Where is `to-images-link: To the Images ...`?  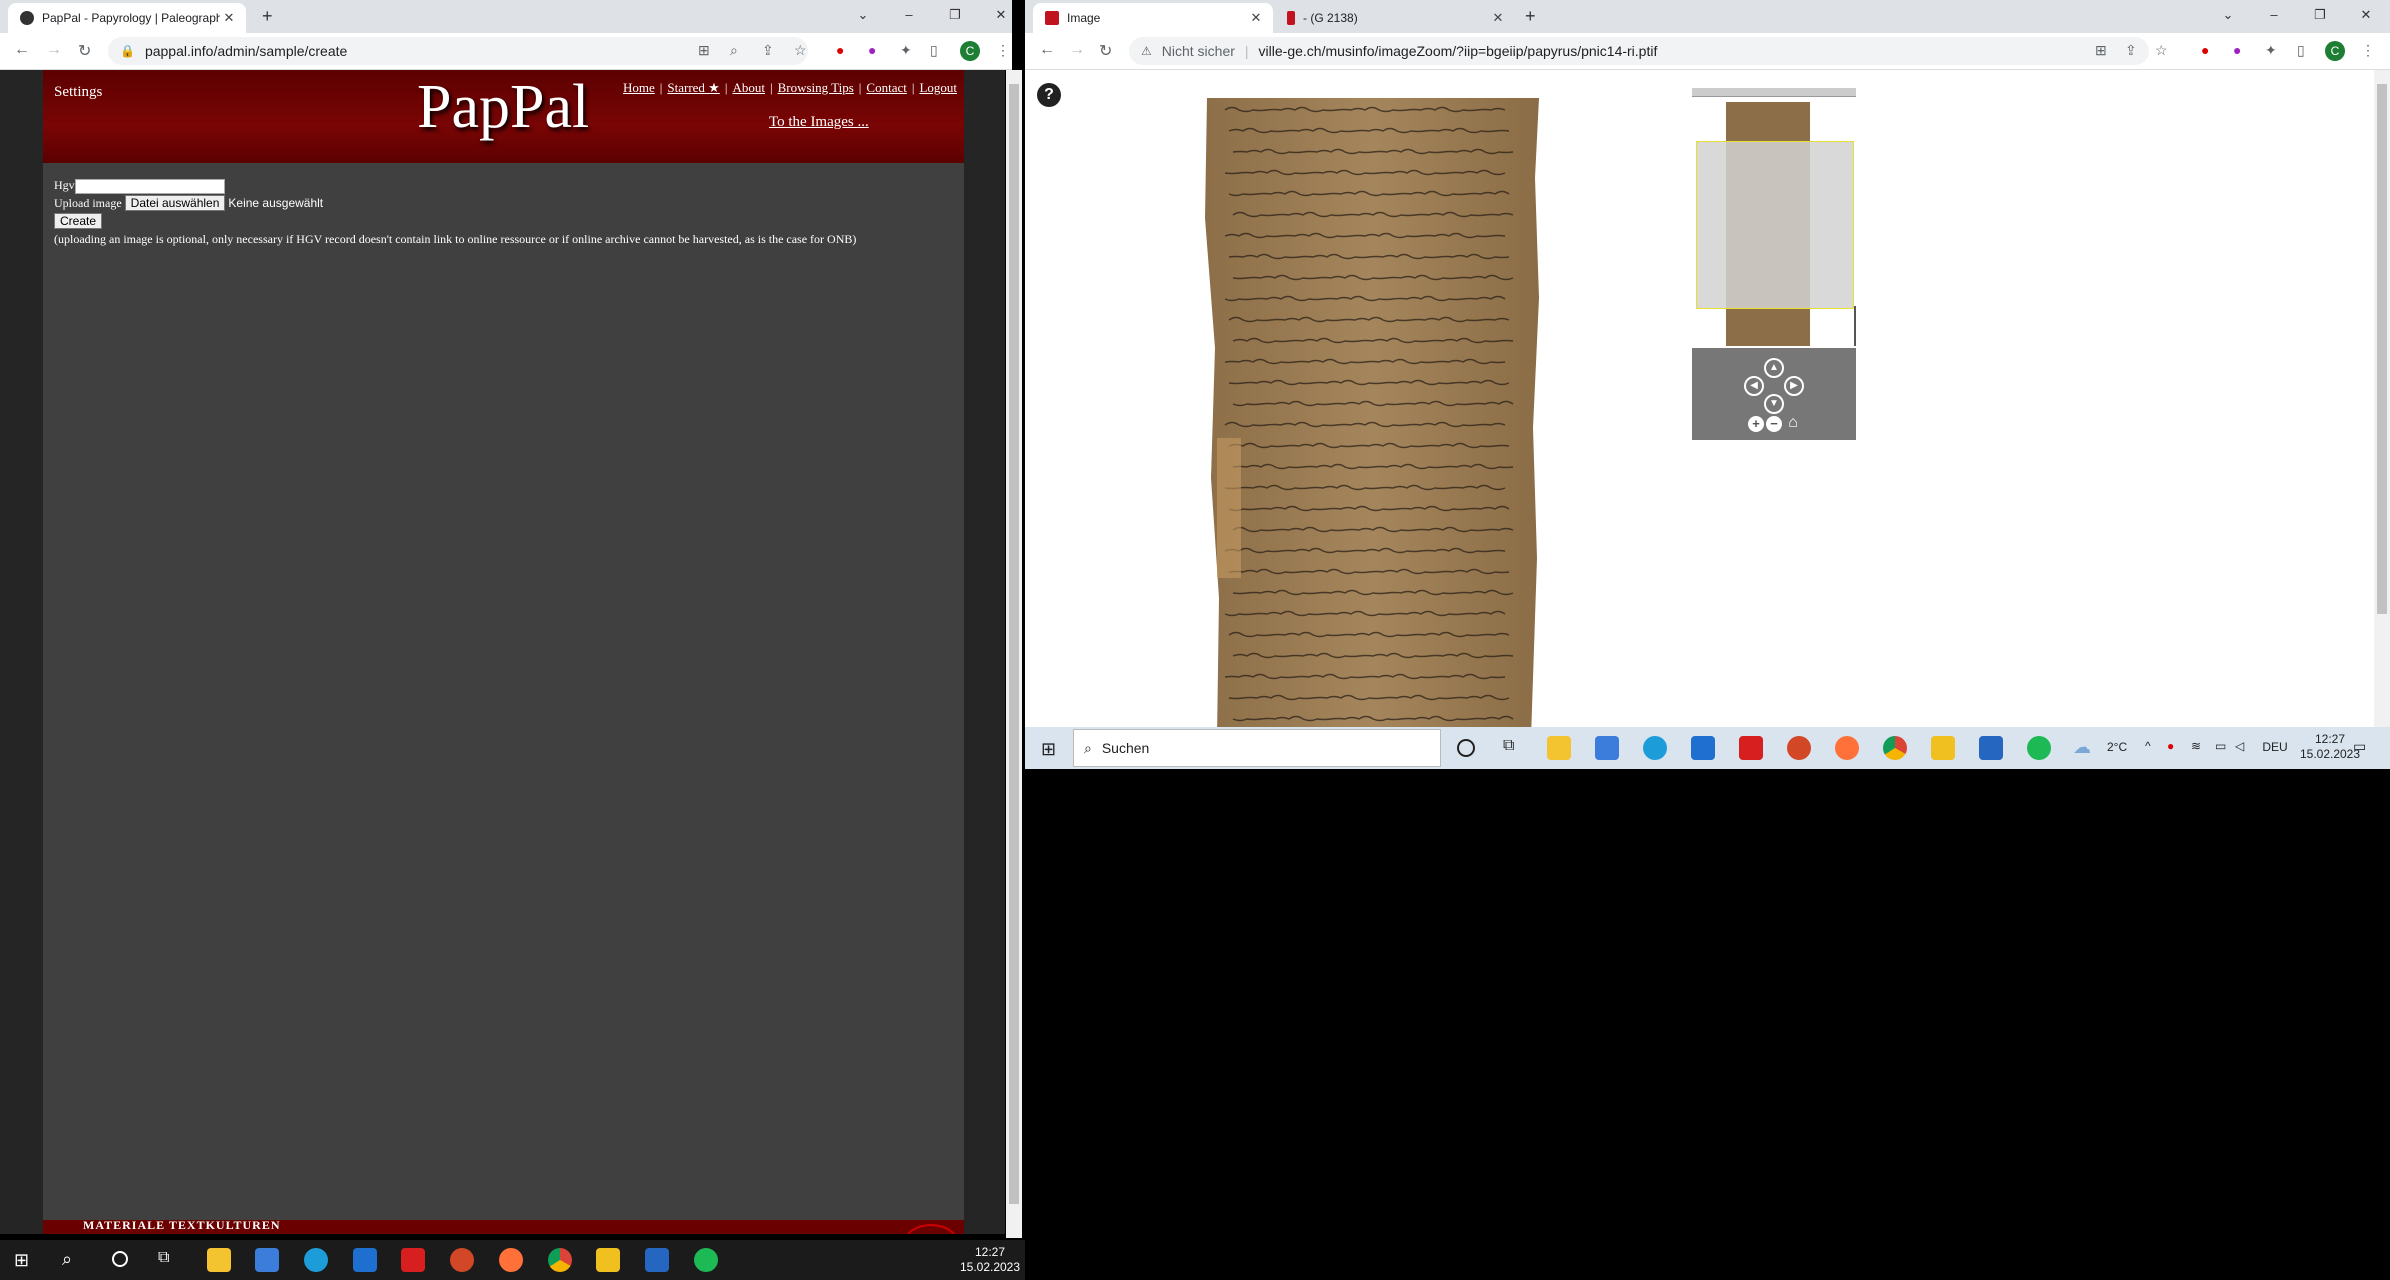 to-images-link: To the Images ... is located at coordinates (819, 122).